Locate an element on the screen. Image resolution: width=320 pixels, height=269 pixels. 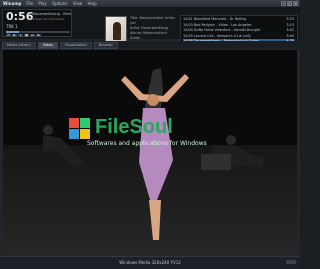
album-art-figure is located at coordinates (117, 31).